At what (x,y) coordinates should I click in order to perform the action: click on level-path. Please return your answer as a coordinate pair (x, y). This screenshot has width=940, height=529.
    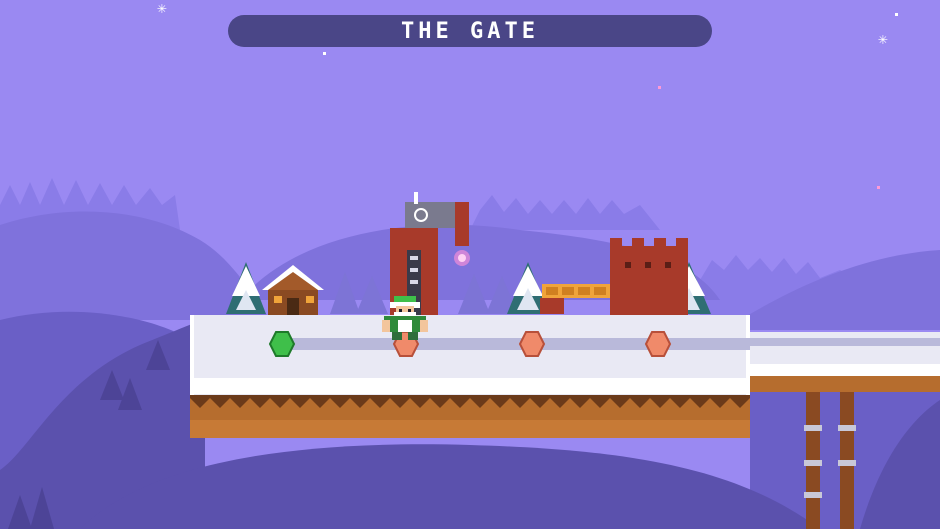
    Looking at the image, I should click on (516, 344).